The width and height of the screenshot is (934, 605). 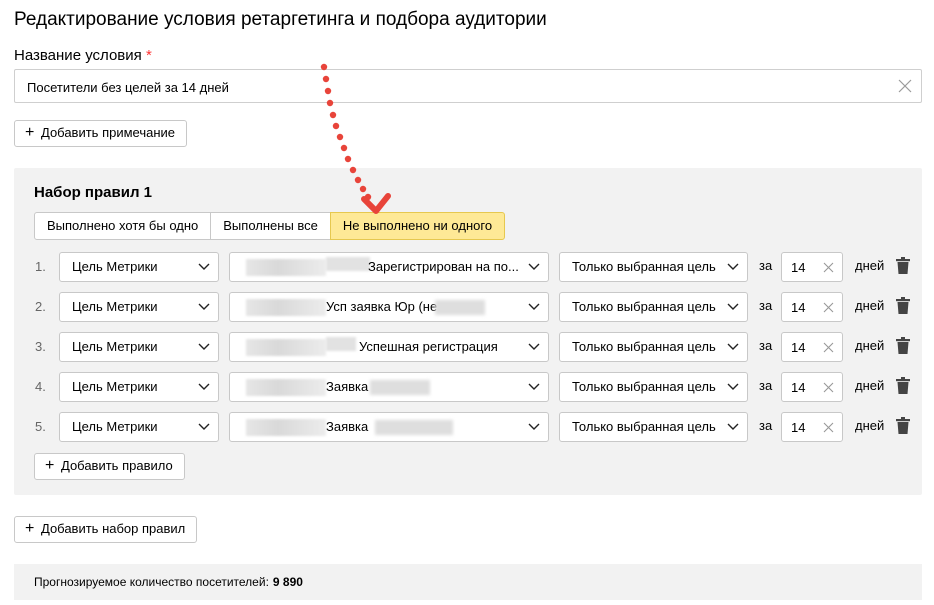 I want to click on rule-number: 3., so click(x=40, y=346).